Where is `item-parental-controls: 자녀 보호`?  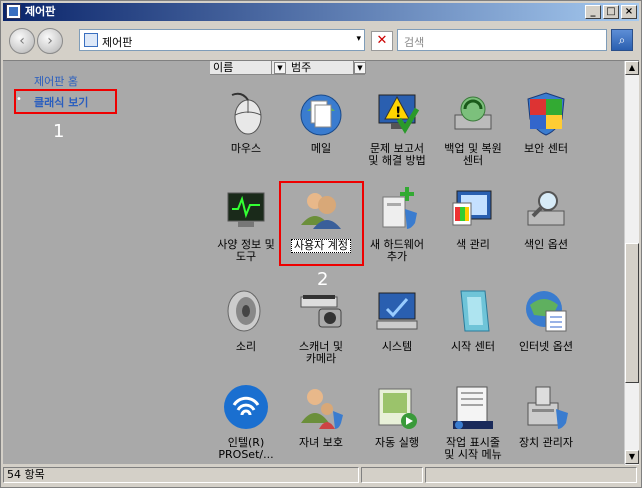
item-parental-controls: 자녀 보호 is located at coordinates (321, 416).